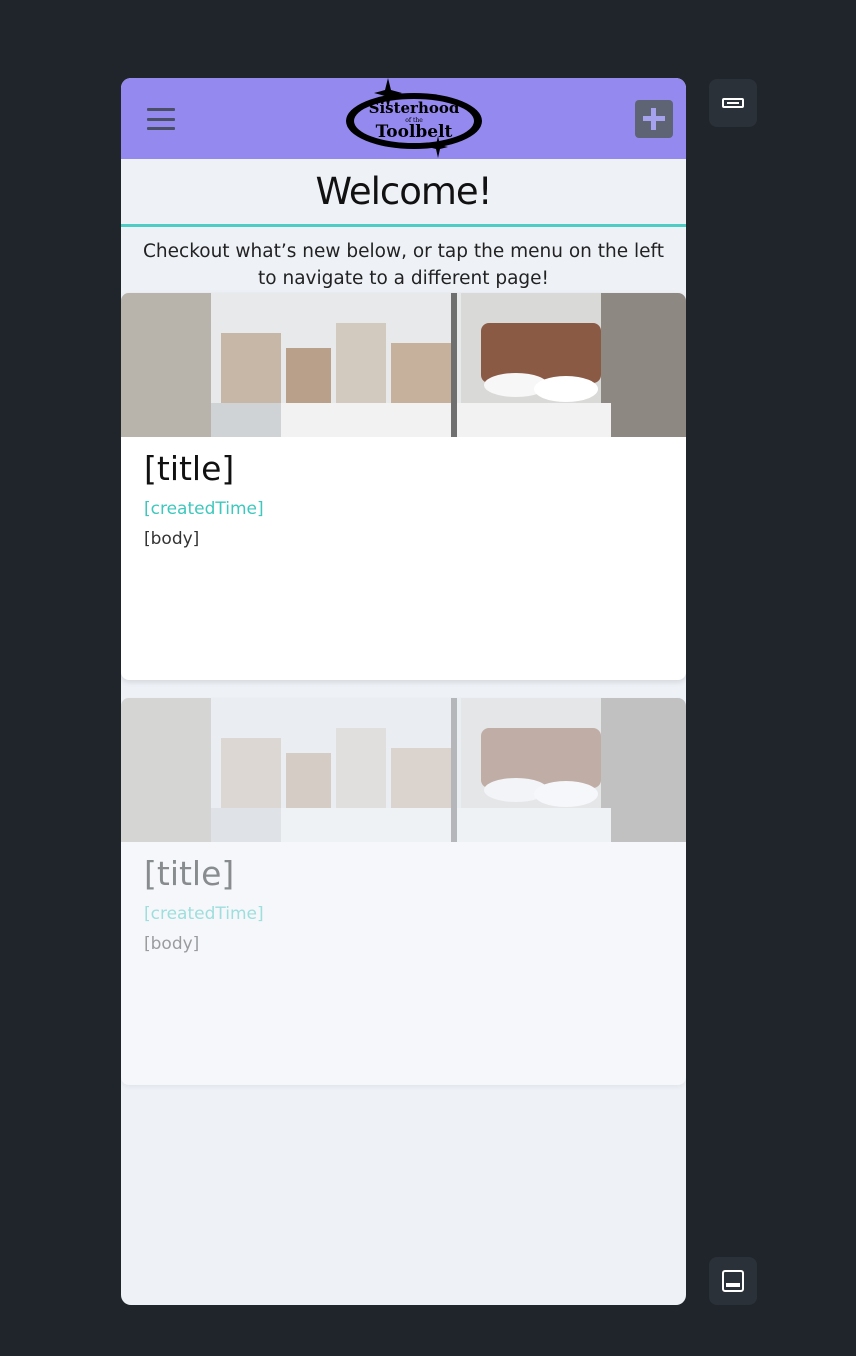  I want to click on app-header: Sisterhood of the Toolbelt, so click(403, 118).